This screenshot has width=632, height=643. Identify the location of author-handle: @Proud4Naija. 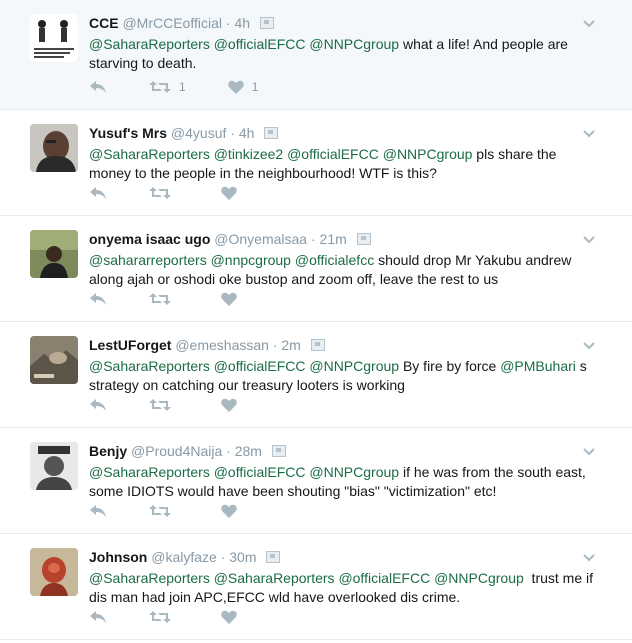
(176, 451).